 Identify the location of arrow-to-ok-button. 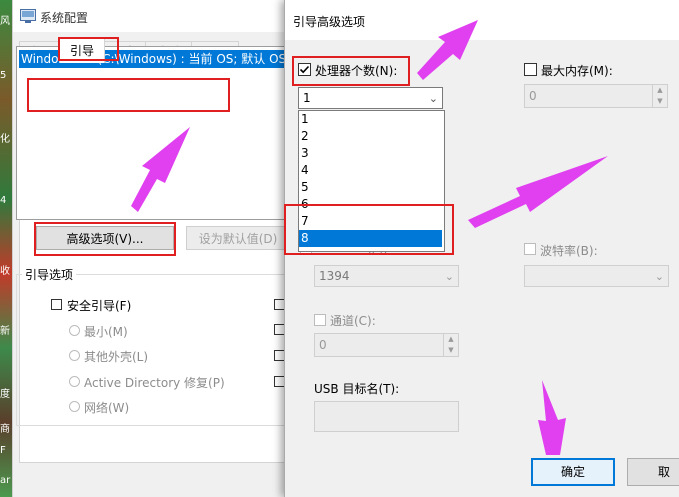
(552, 417).